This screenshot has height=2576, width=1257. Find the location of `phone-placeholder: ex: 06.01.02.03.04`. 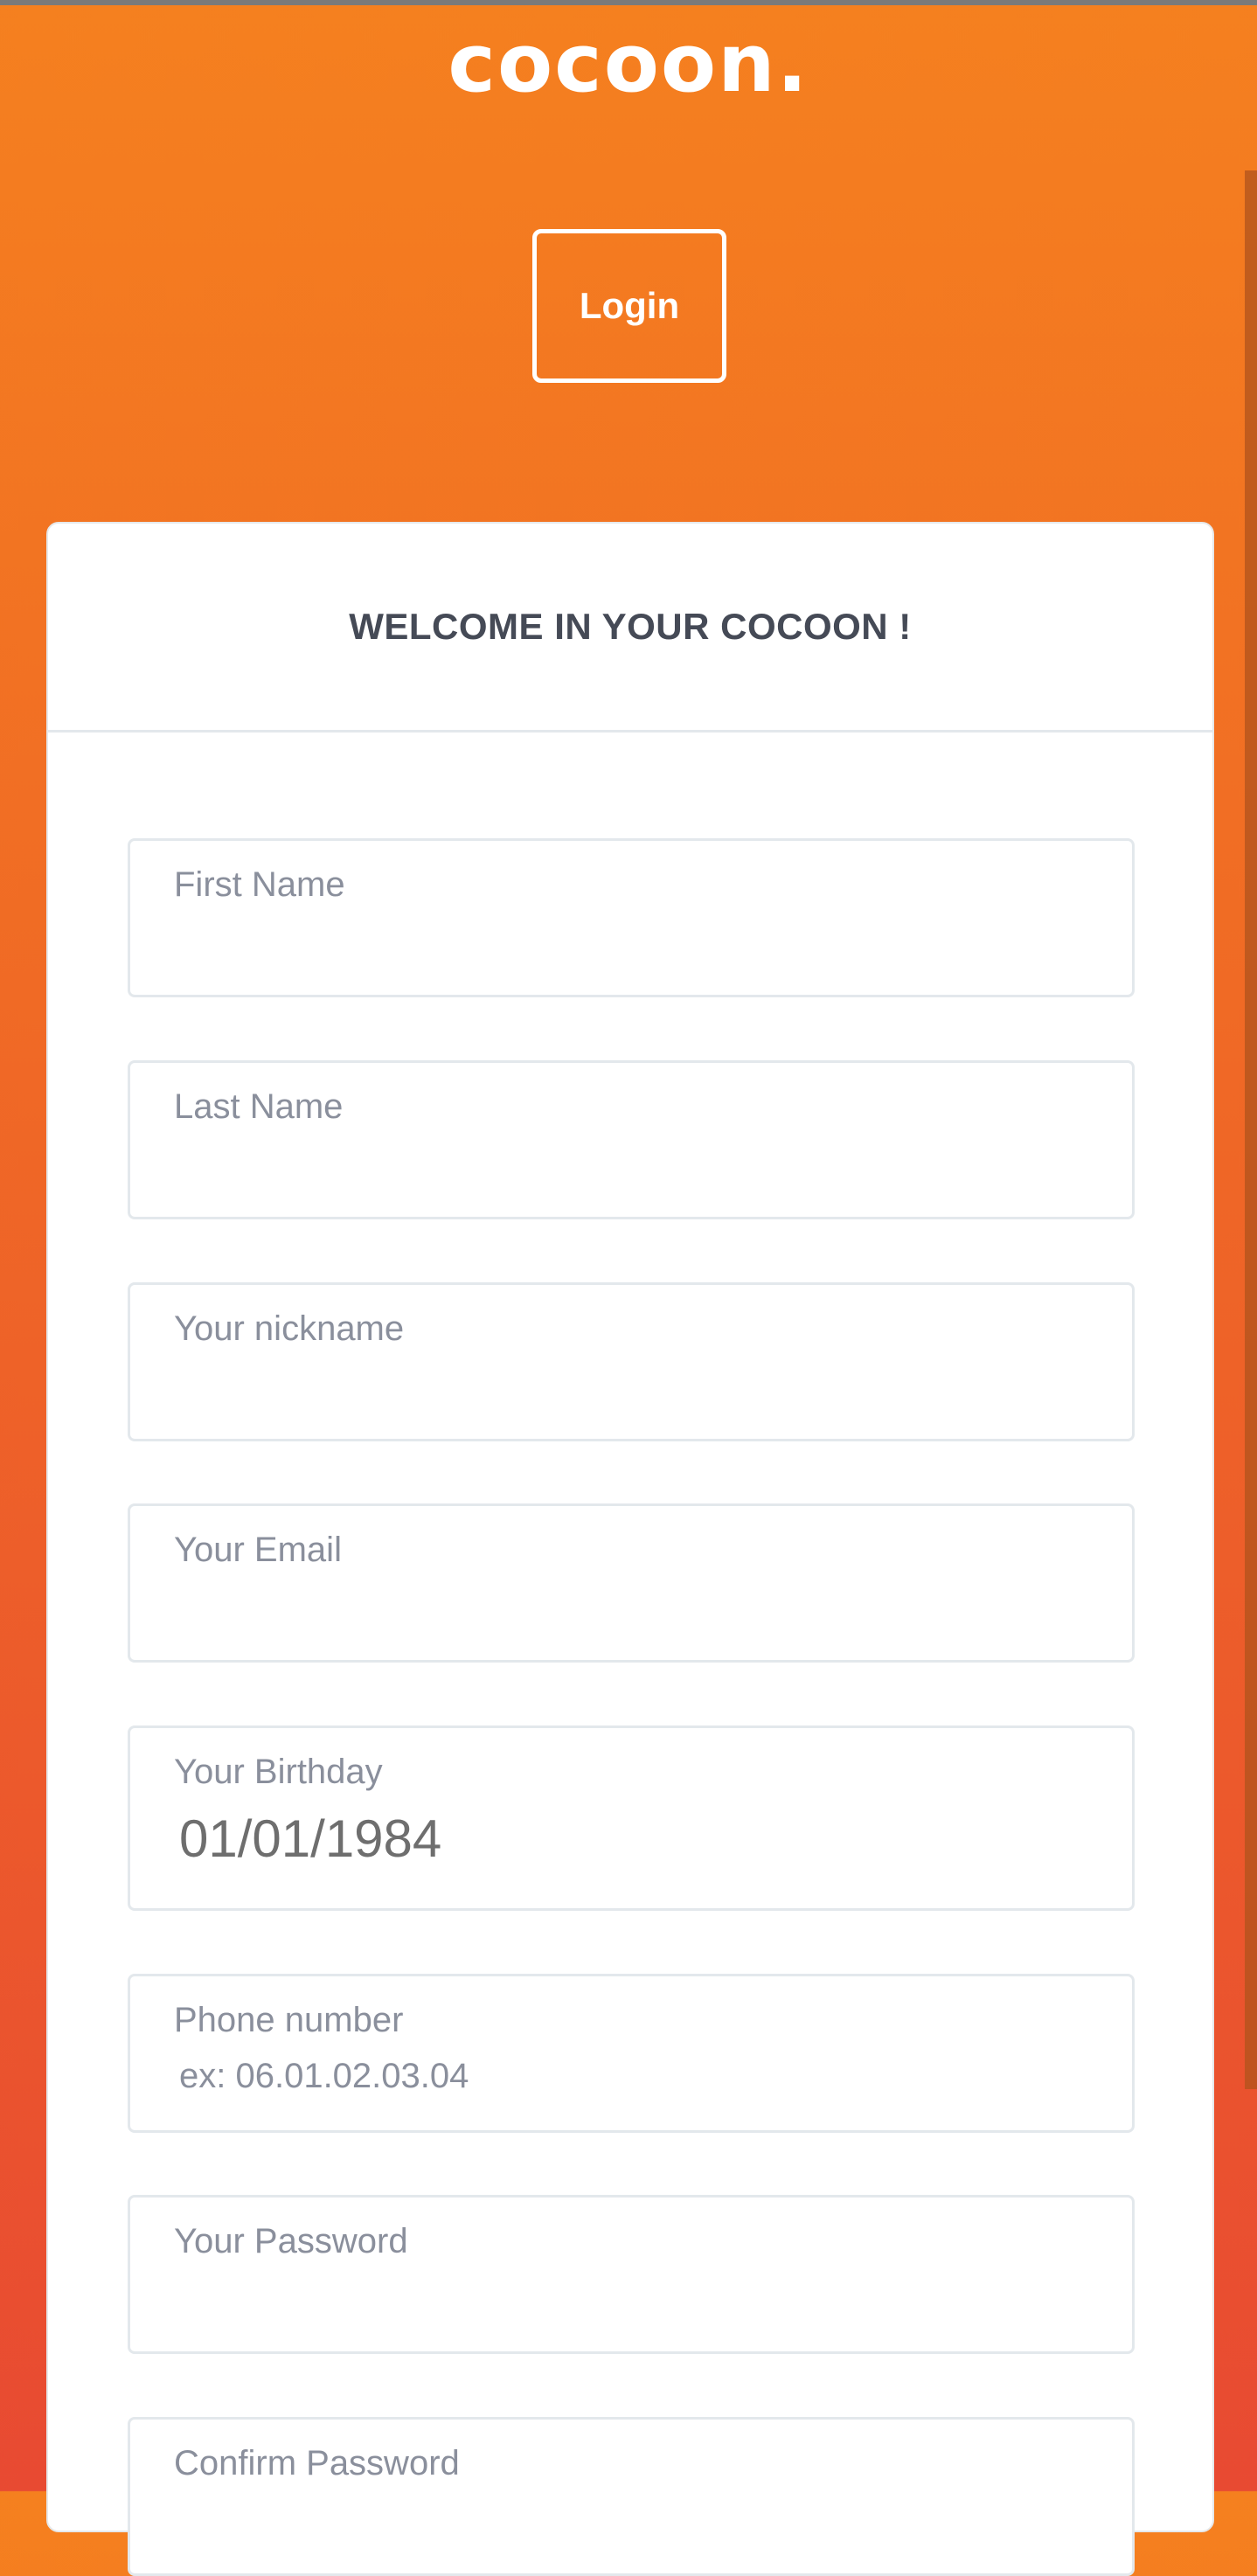

phone-placeholder: ex: 06.01.02.03.04 is located at coordinates (324, 2076).